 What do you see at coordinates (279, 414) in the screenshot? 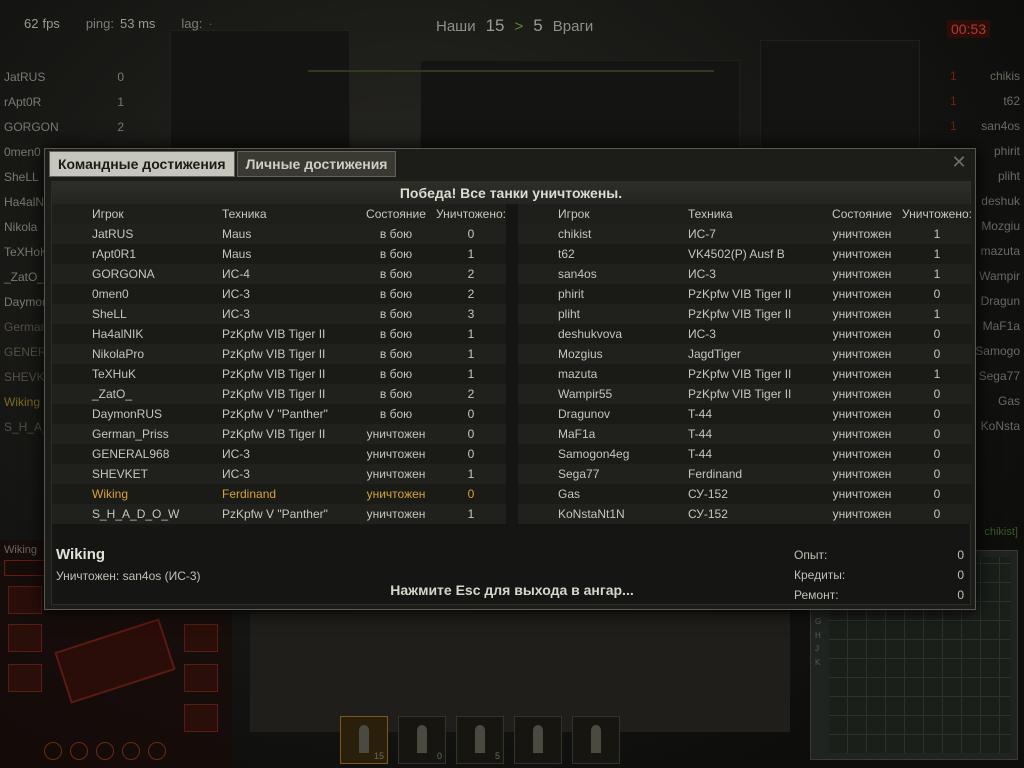
I see `table-row: DaymonRUS PzKpfw V "Panther" в бою 0` at bounding box center [279, 414].